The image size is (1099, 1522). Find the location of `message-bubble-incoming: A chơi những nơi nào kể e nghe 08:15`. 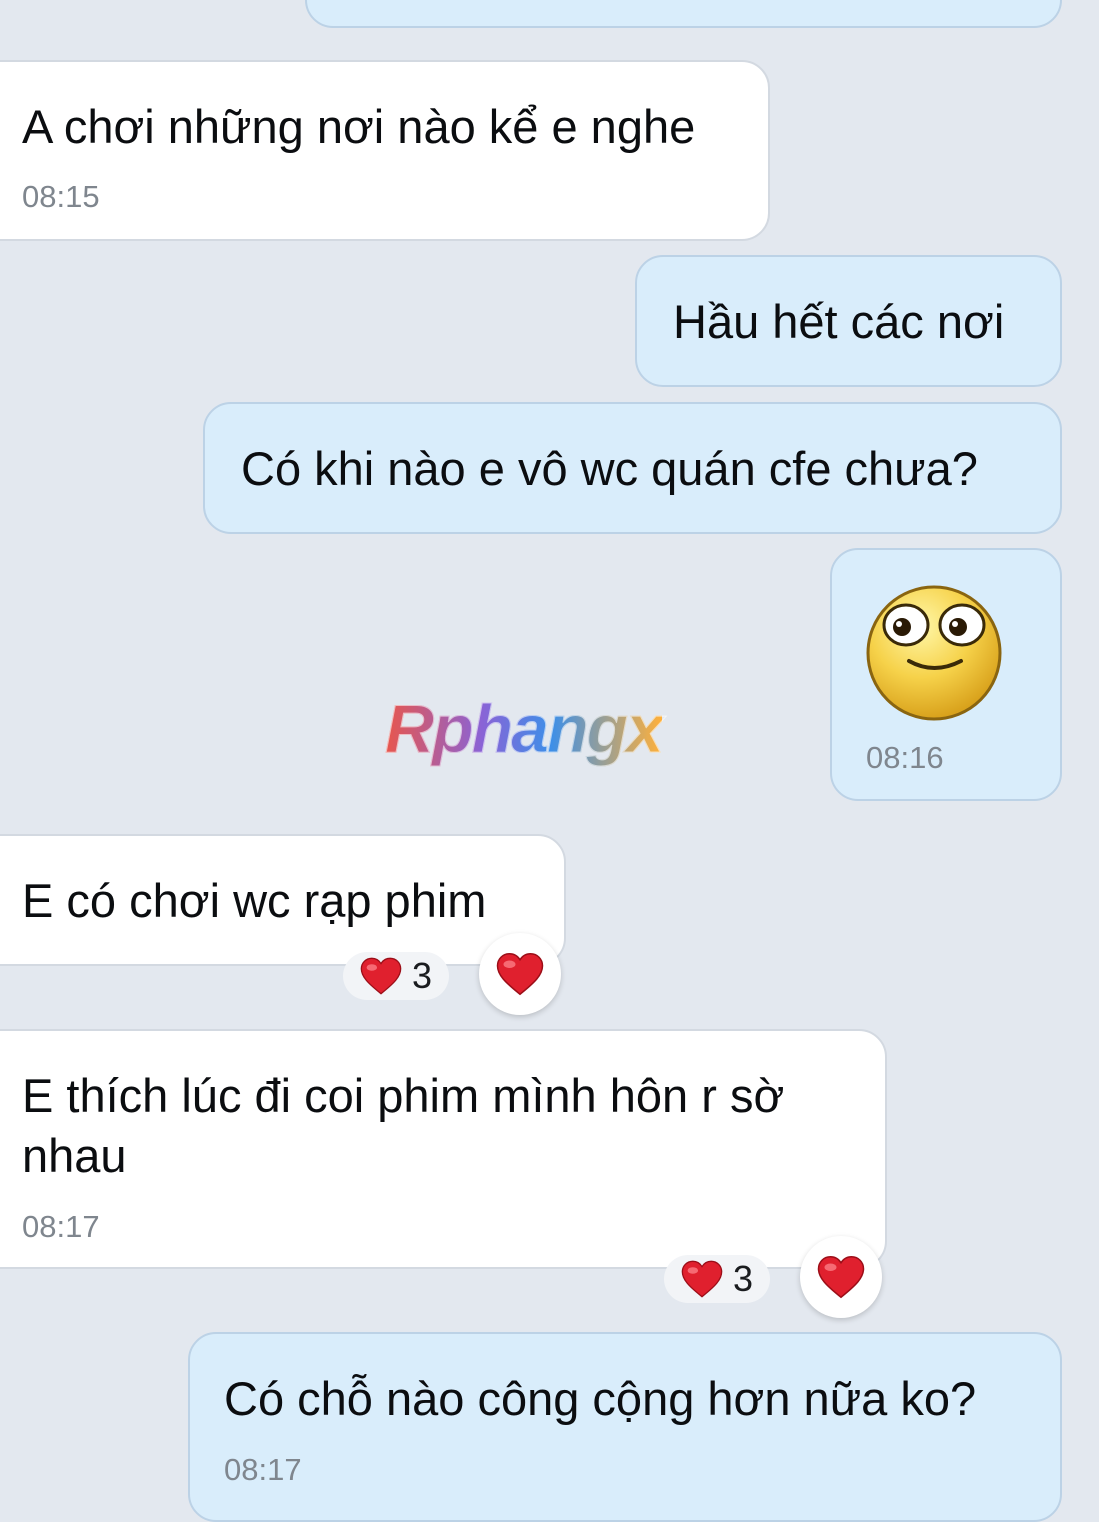

message-bubble-incoming: A chơi những nơi nào kể e nghe 08:15 is located at coordinates (385, 150).